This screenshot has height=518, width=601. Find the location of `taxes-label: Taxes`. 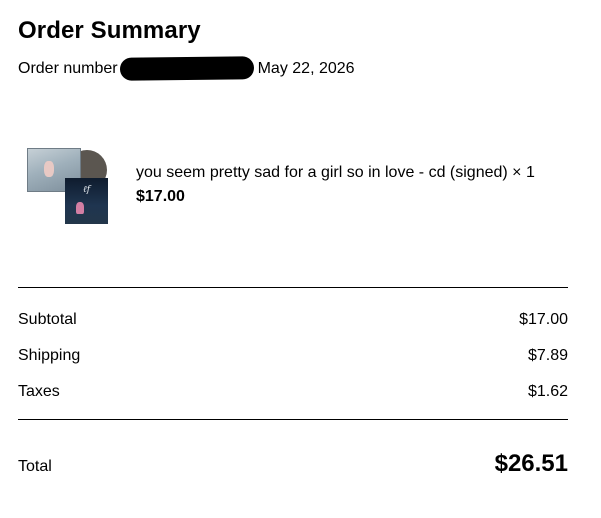

taxes-label: Taxes is located at coordinates (39, 391).